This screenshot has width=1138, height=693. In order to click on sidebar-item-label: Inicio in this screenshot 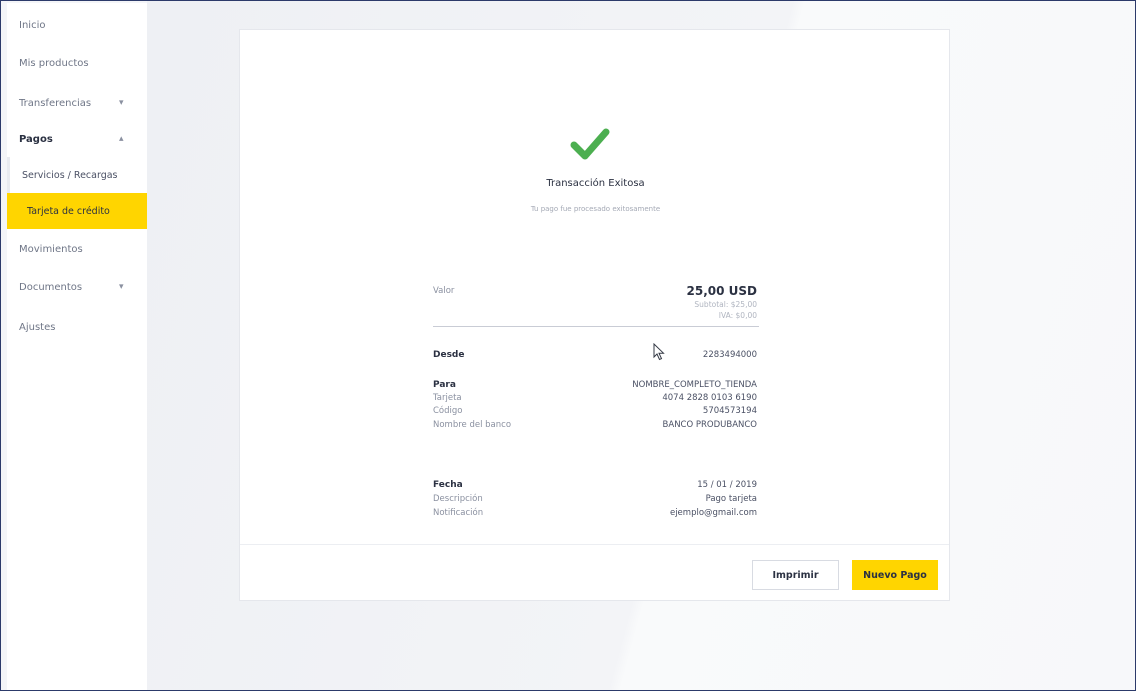, I will do `click(32, 25)`.